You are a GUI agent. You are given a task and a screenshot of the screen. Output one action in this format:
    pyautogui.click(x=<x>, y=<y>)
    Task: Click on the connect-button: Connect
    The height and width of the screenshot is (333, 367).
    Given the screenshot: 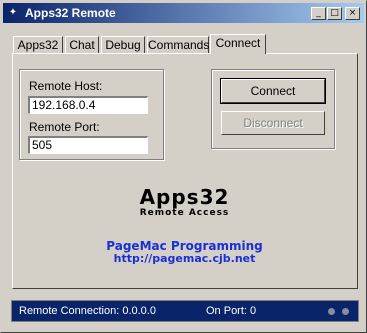 What is the action you would take?
    pyautogui.click(x=273, y=91)
    